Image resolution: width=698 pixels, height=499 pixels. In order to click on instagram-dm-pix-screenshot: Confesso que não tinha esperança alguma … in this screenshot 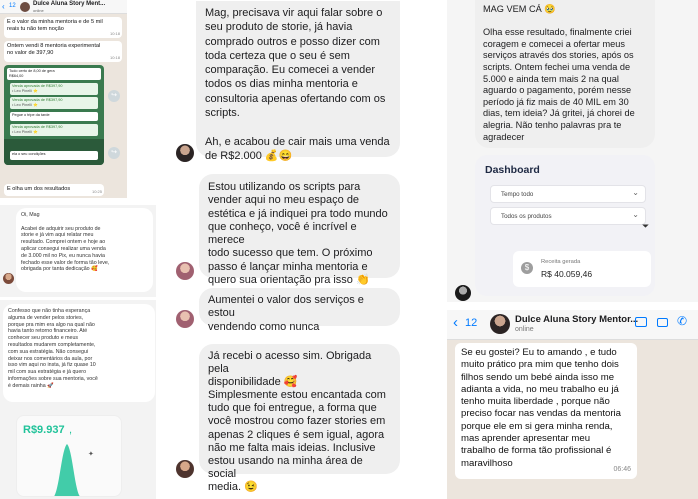, I will do `click(78, 399)`.